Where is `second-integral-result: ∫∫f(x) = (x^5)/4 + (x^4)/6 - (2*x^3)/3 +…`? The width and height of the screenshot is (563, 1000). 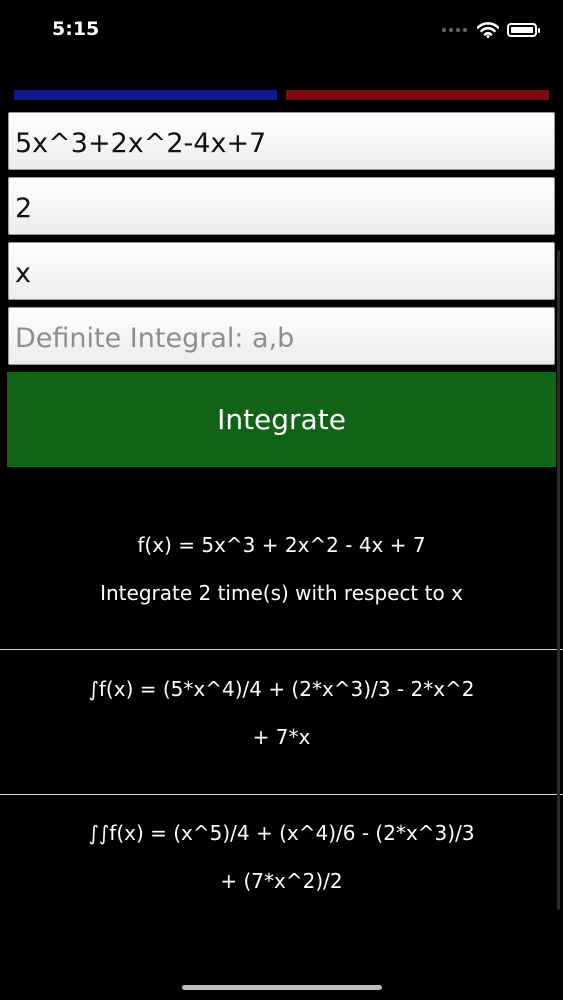 second-integral-result: ∫∫f(x) = (x^5)/4 + (x^4)/6 - (2*x^3)/3 +… is located at coordinates (281, 857).